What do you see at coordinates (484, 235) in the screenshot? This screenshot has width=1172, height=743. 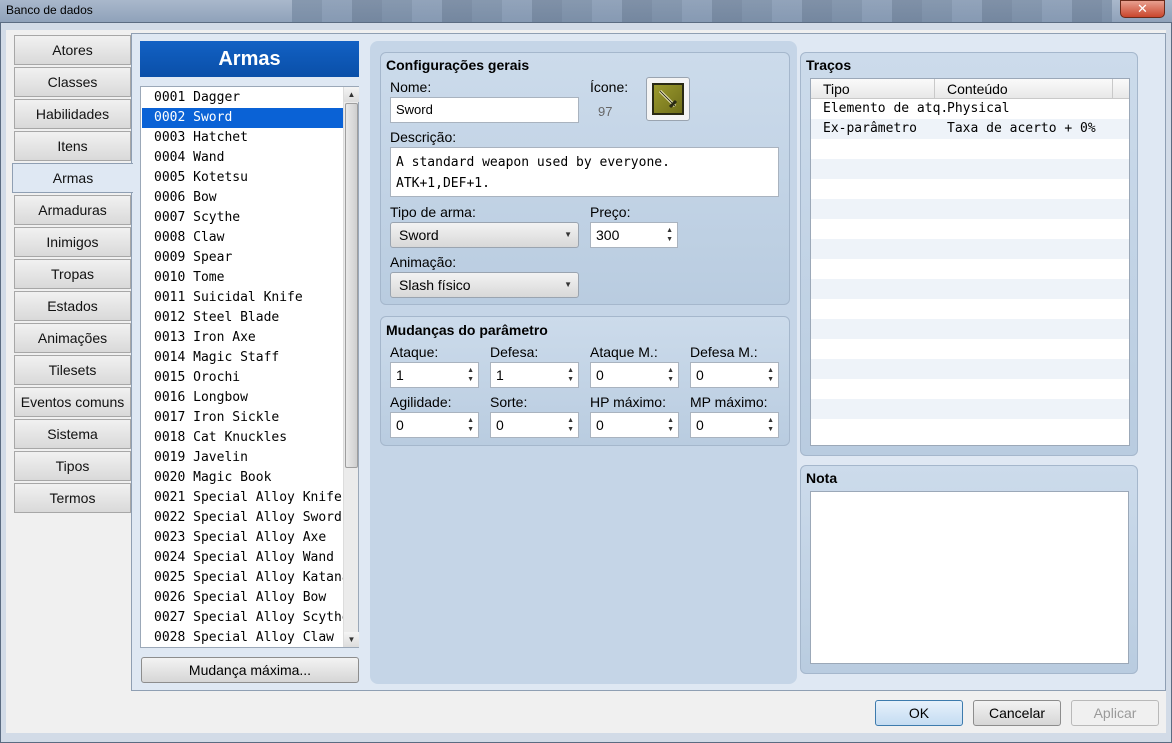 I see `weapon-type-select: Sword ▼` at bounding box center [484, 235].